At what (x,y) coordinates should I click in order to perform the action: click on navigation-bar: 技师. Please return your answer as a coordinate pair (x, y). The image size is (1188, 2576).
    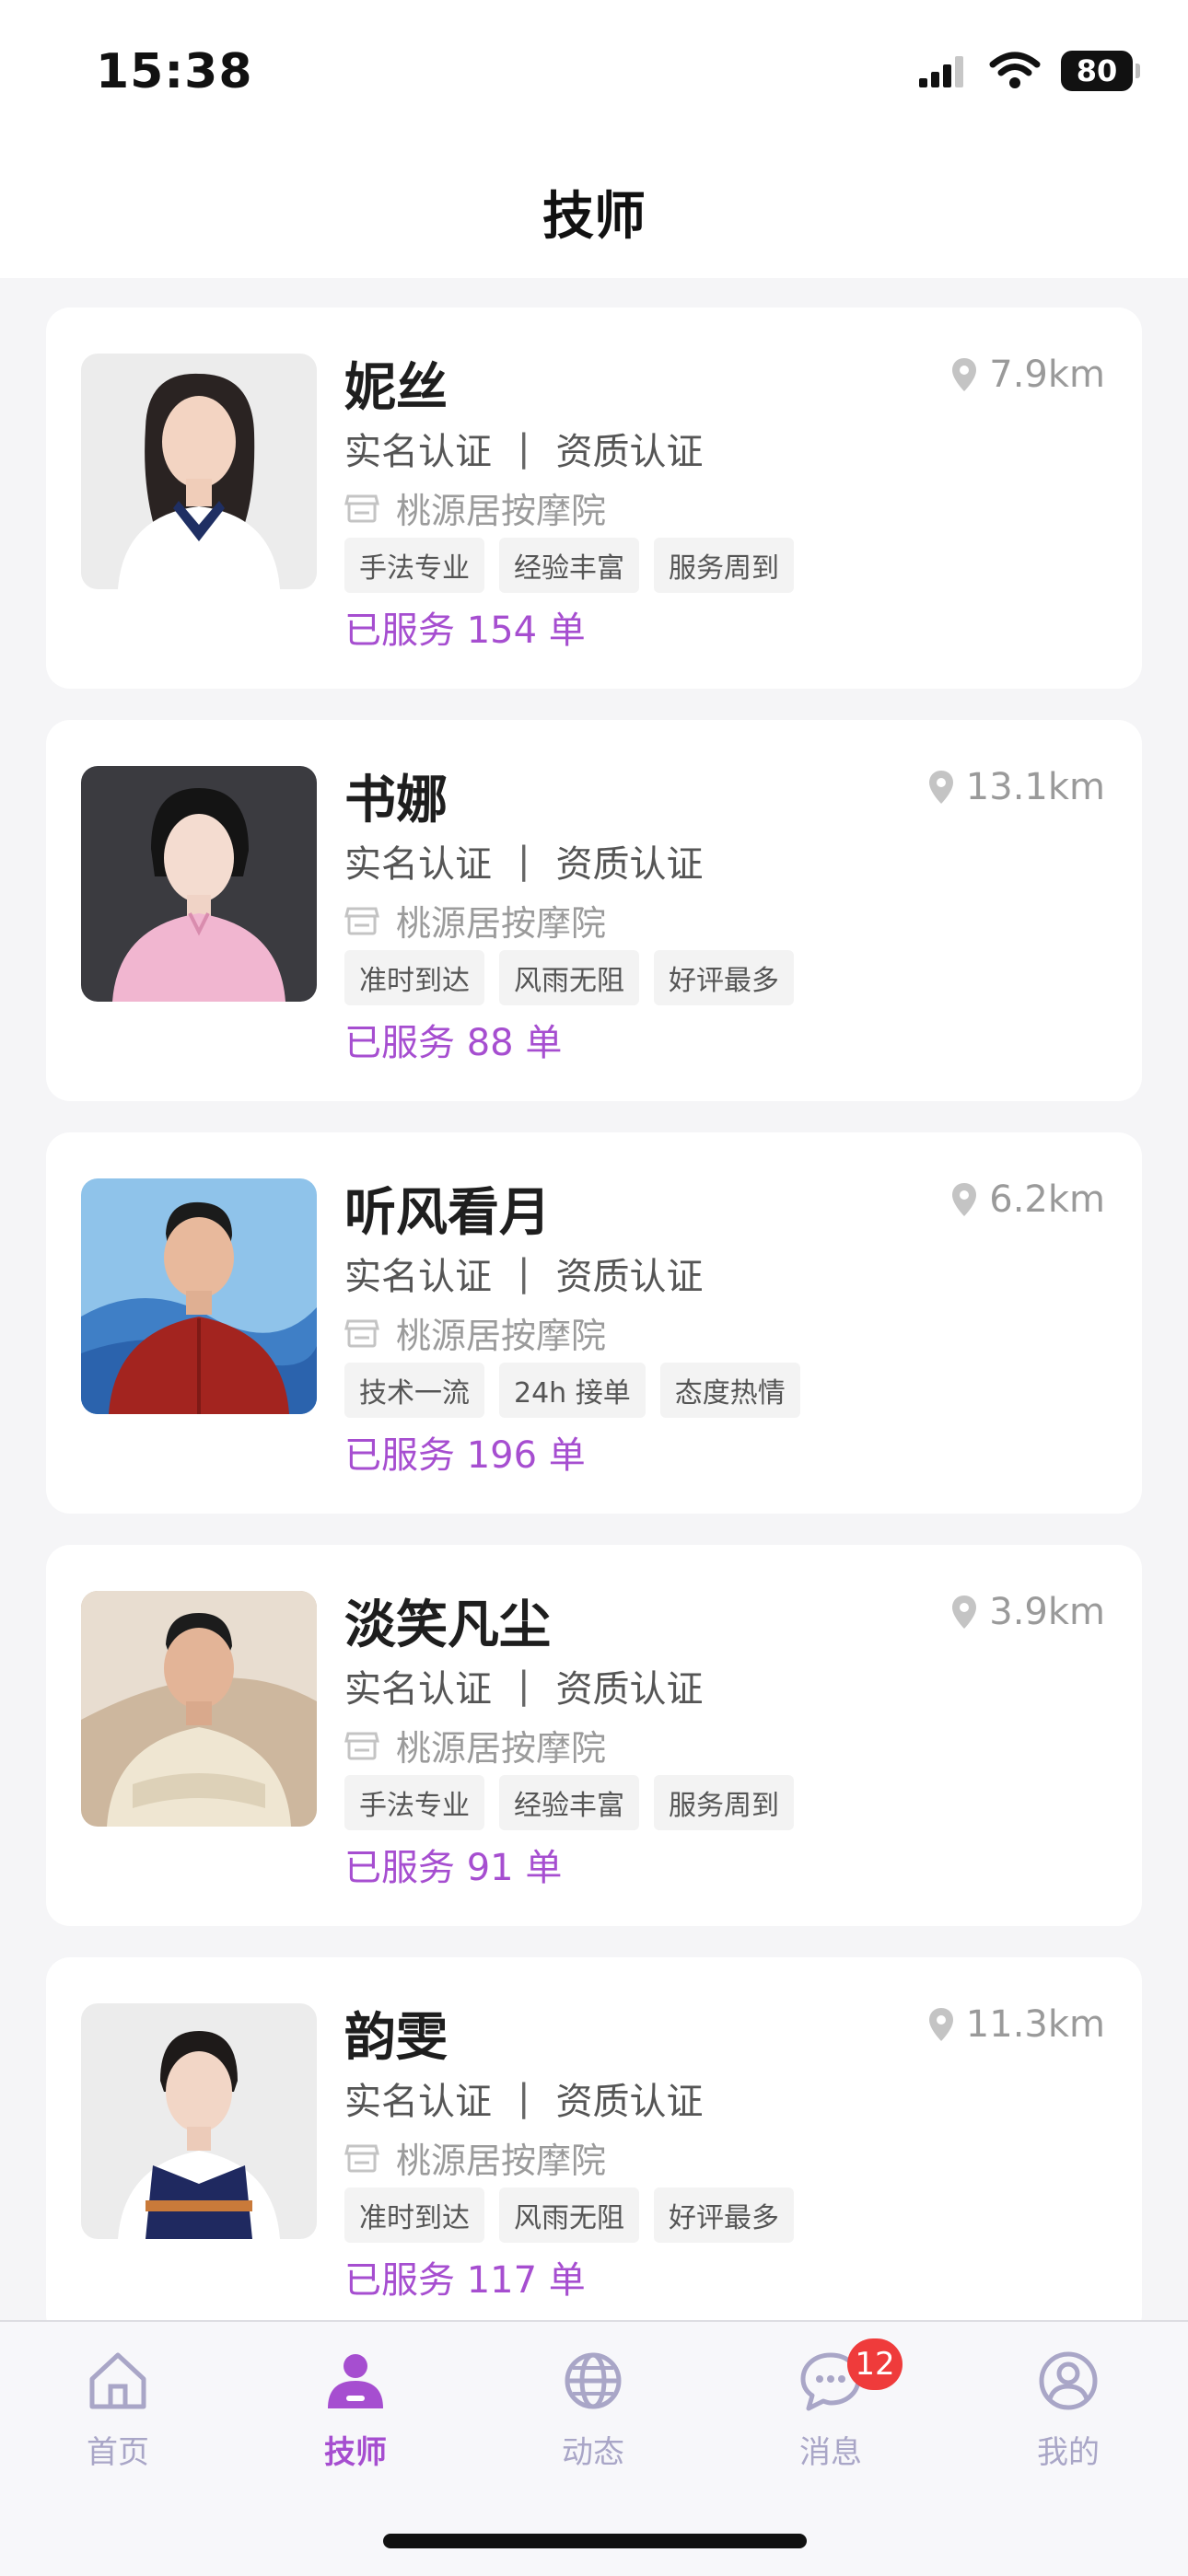
    Looking at the image, I should click on (594, 208).